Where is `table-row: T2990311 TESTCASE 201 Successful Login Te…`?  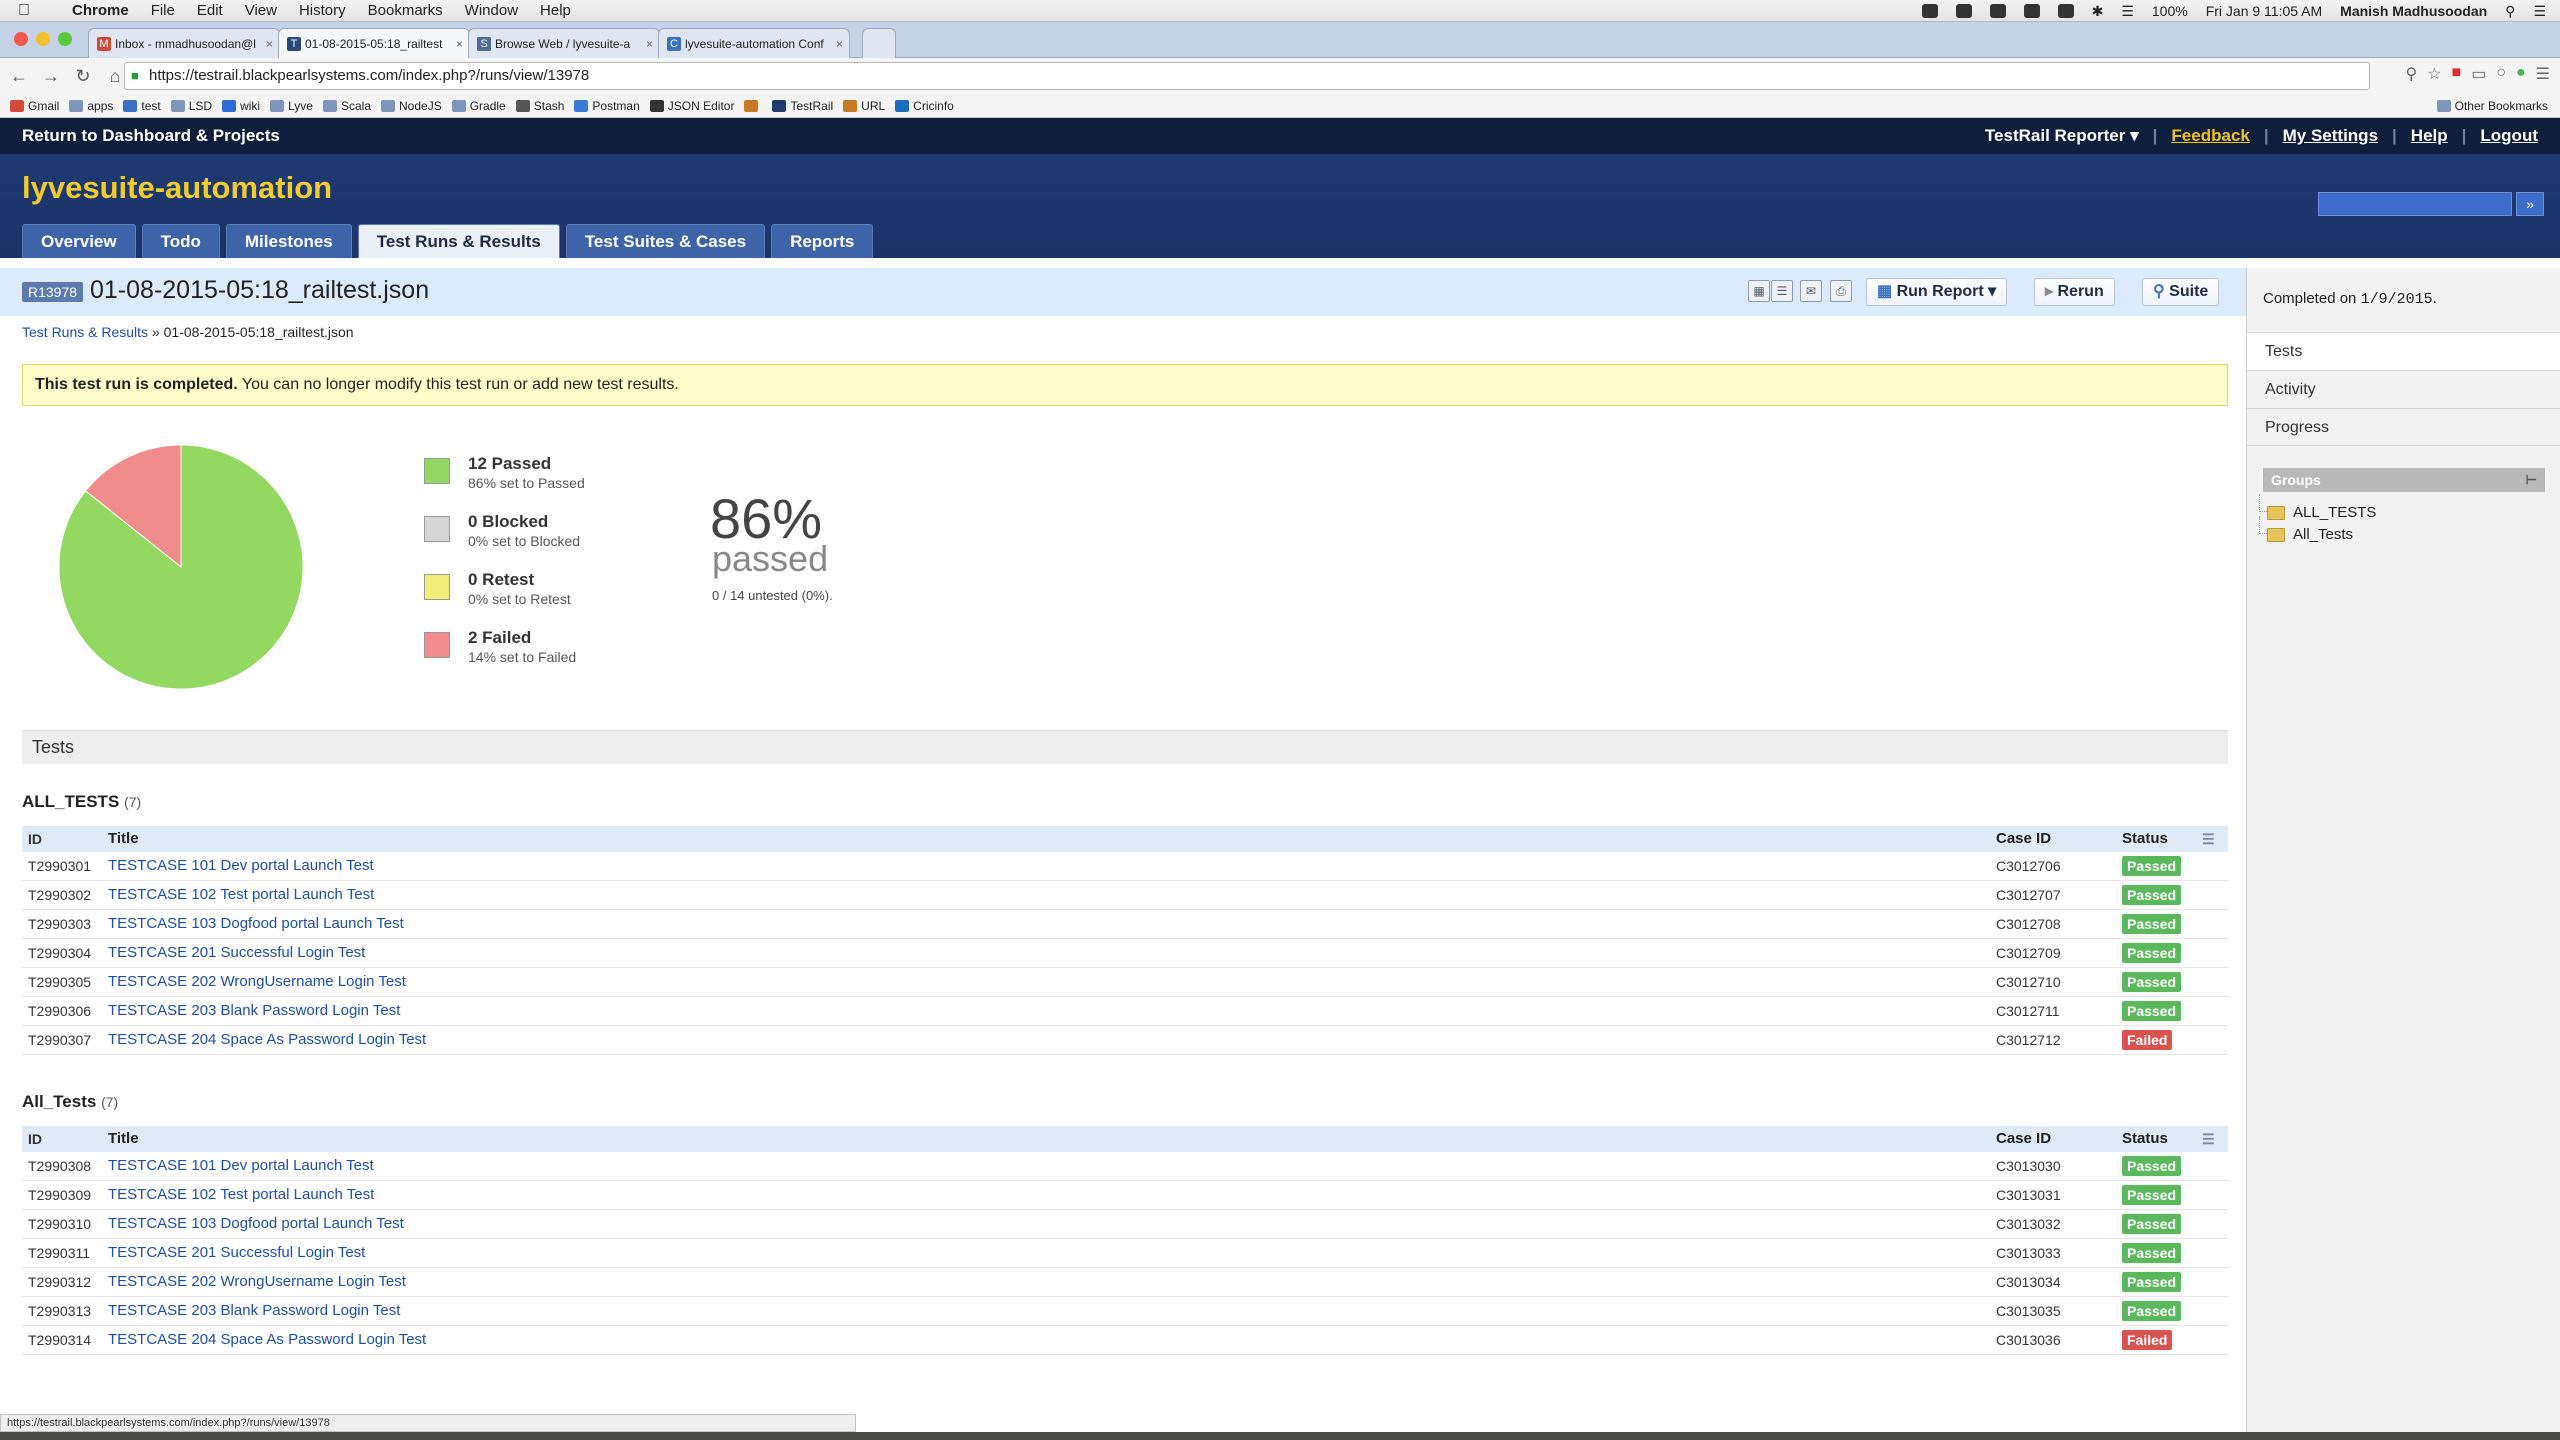
table-row: T2990311 TESTCASE 201 Successful Login Te… is located at coordinates (1125, 1253).